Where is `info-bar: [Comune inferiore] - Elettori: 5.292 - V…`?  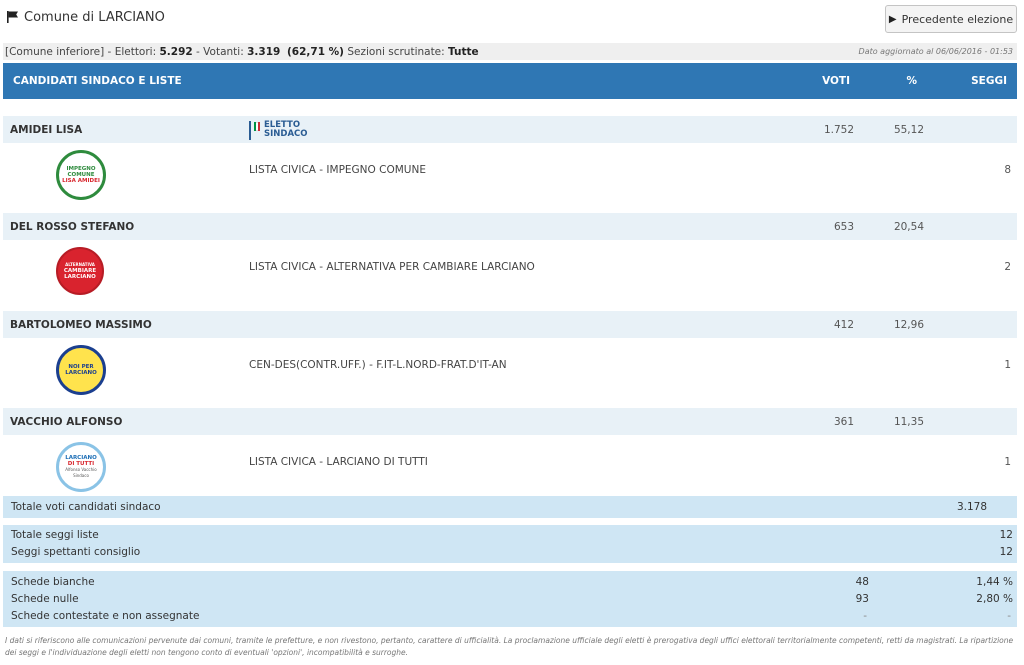
info-bar: [Comune inferiore] - Elettori: 5.292 - V… is located at coordinates (510, 51).